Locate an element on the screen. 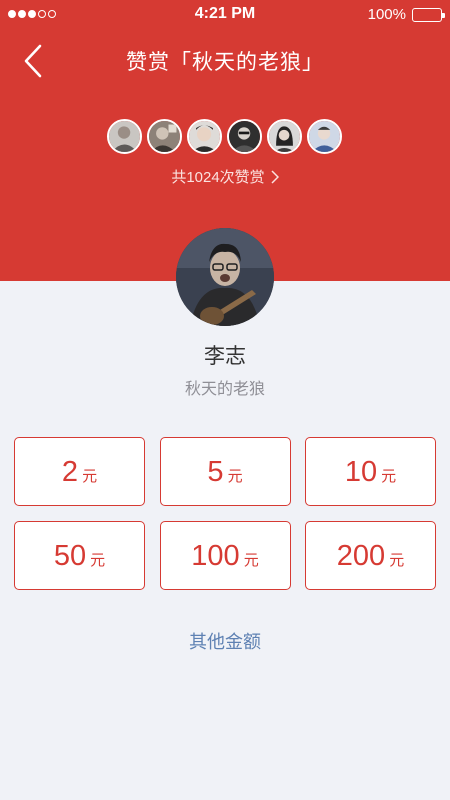  amount-value: 5 is located at coordinates (215, 472).